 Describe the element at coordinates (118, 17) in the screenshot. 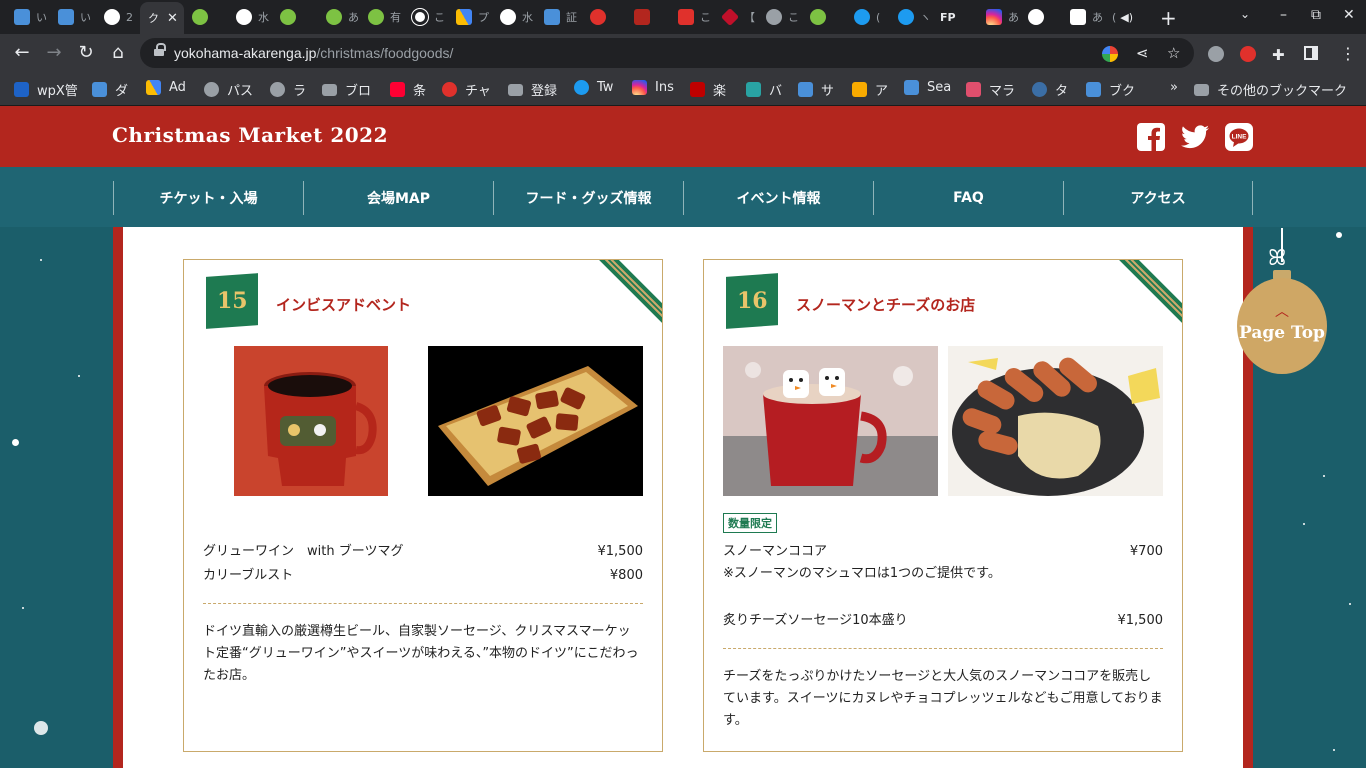

I see `tab: 2` at that location.